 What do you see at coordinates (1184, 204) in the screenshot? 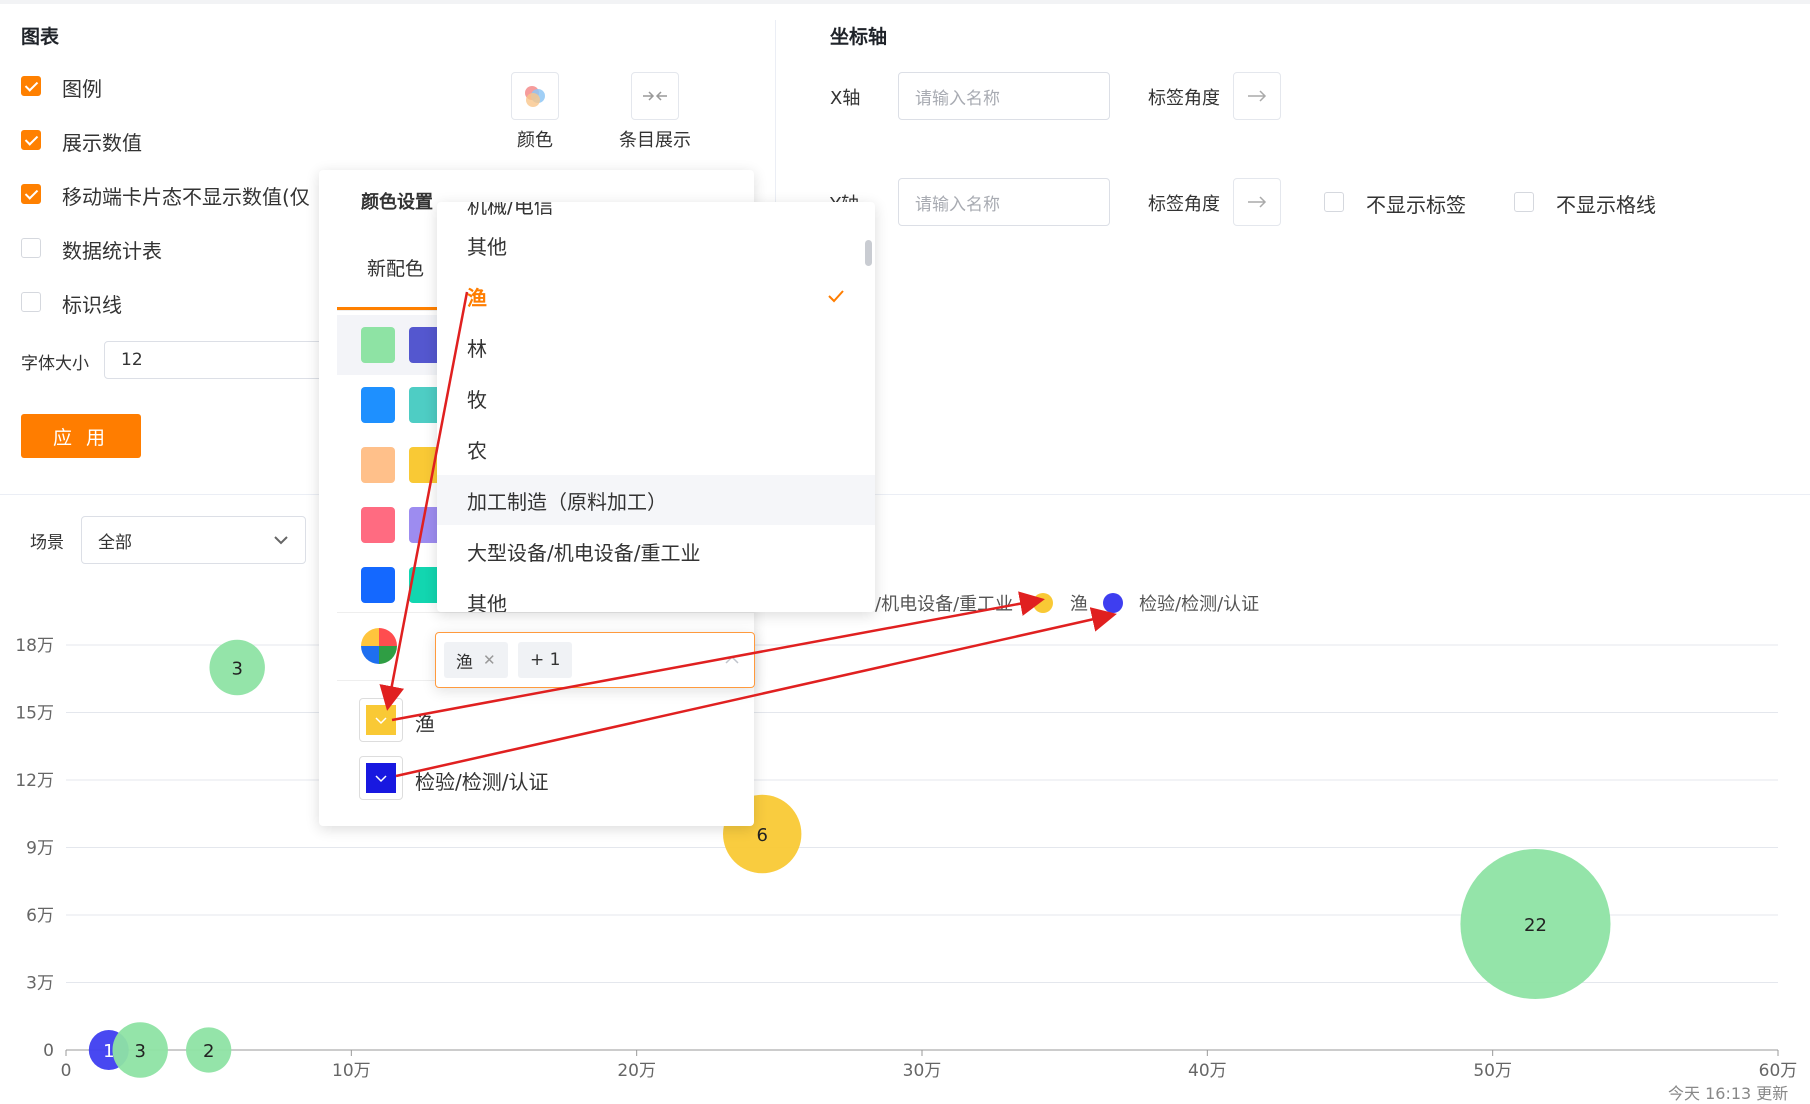
I see `y-label-angle-label: 标签角度` at bounding box center [1184, 204].